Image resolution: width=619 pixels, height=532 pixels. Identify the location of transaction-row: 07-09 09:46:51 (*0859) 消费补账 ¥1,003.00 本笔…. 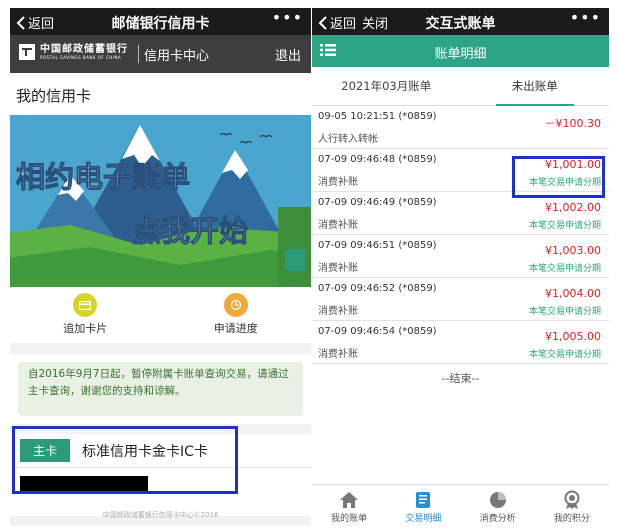
(460, 256).